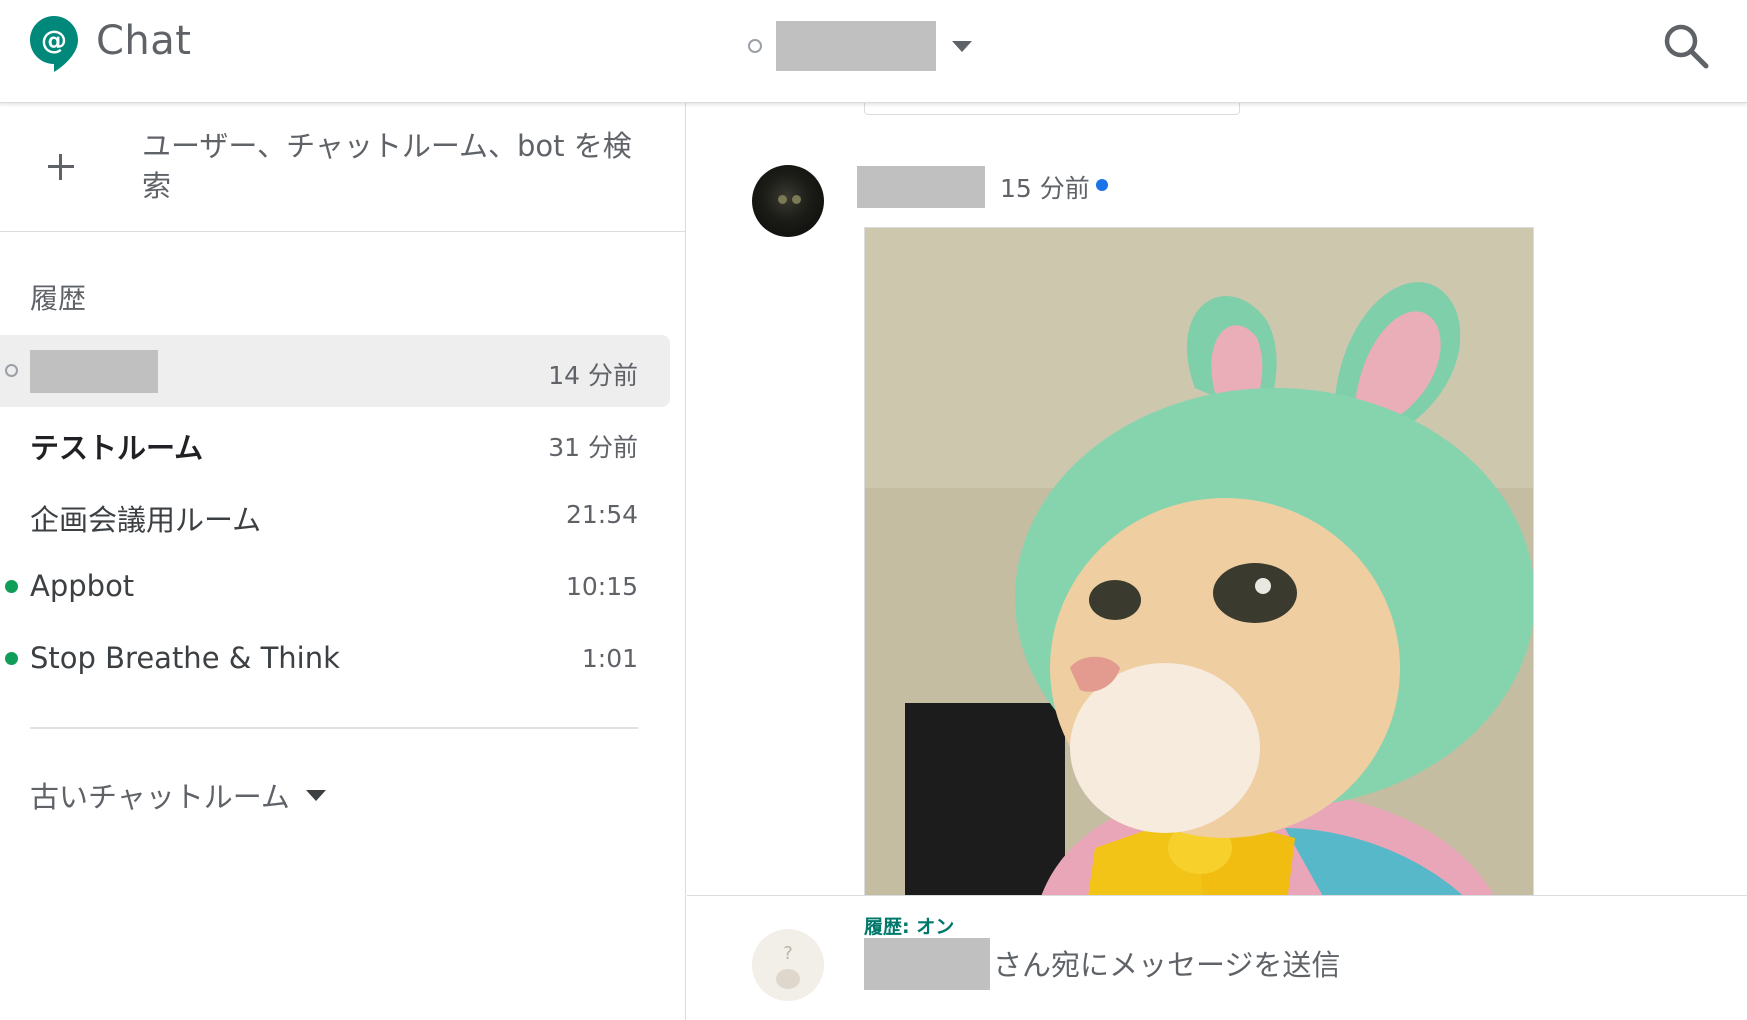 This screenshot has height=1020, width=1747. Describe the element at coordinates (160, 797) in the screenshot. I see `older-rooms-label: 古いチャットルーム` at that location.